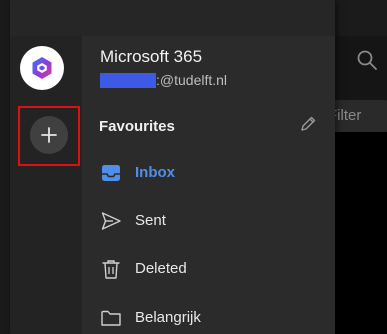 The width and height of the screenshot is (387, 334). What do you see at coordinates (172, 18) in the screenshot?
I see `drawer-status-area` at bounding box center [172, 18].